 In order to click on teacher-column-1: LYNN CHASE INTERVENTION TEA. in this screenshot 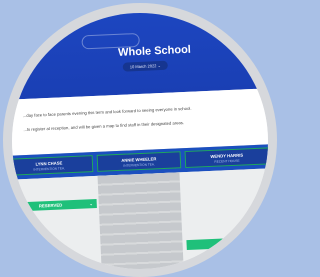, I will do `click(53, 165)`.